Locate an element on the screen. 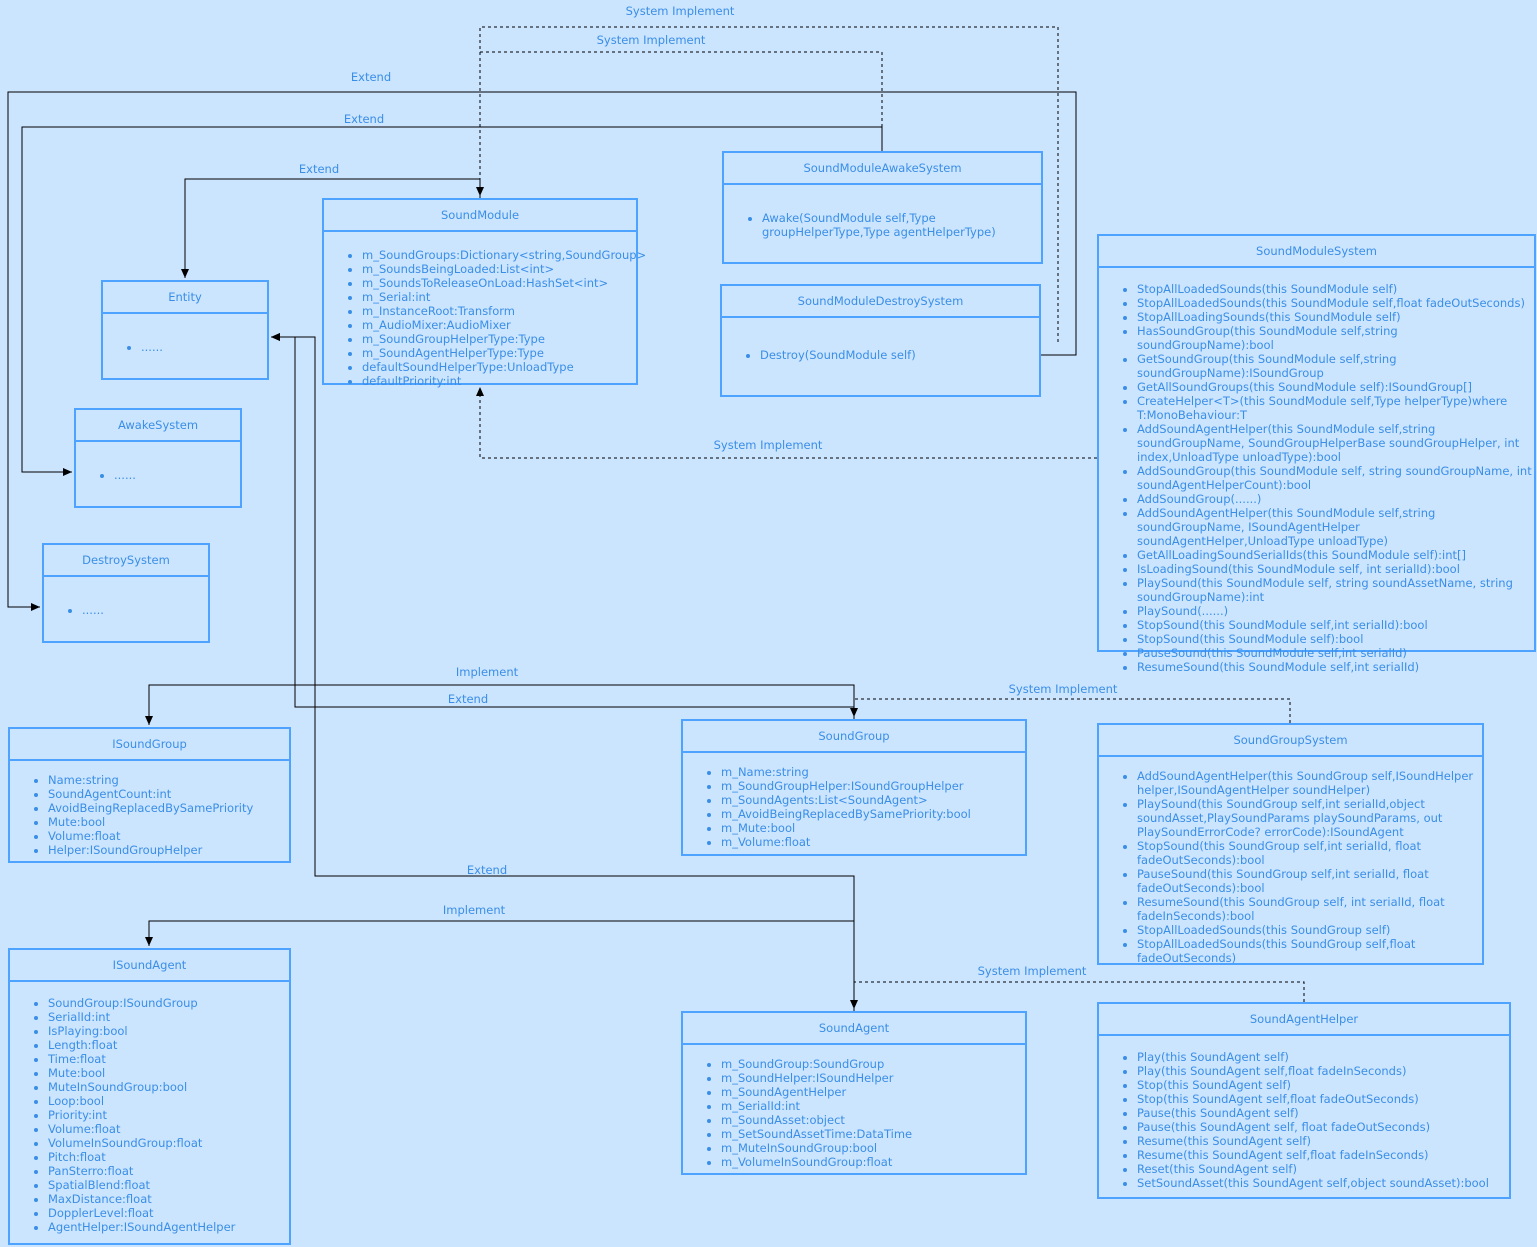 This screenshot has height=1247, width=1537. class-member: Time:float is located at coordinates (168, 1059).